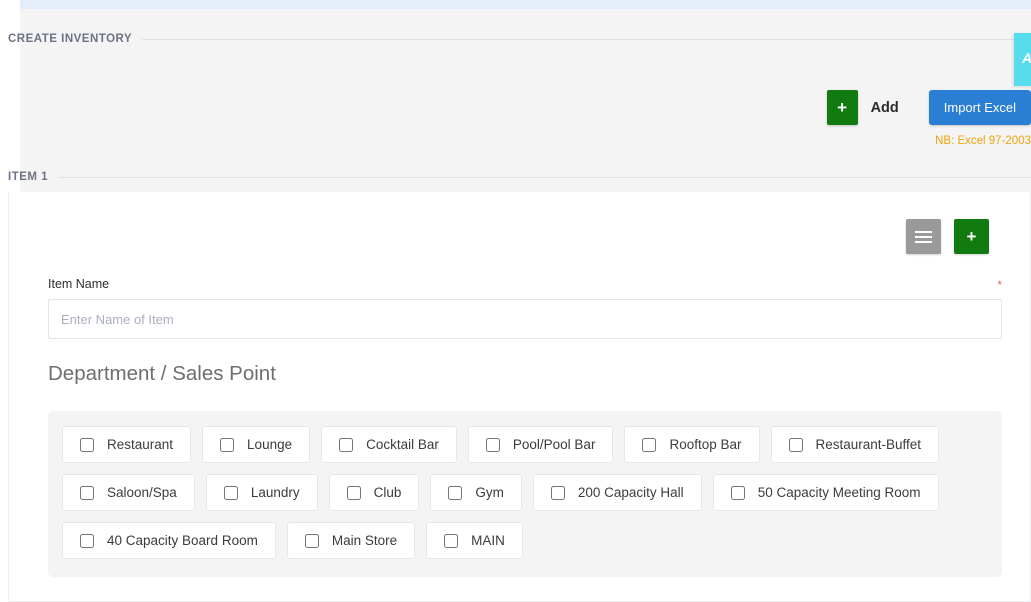 The image size is (1031, 602). I want to click on excel-format-note: NB: Excel 97-2003, so click(983, 141).